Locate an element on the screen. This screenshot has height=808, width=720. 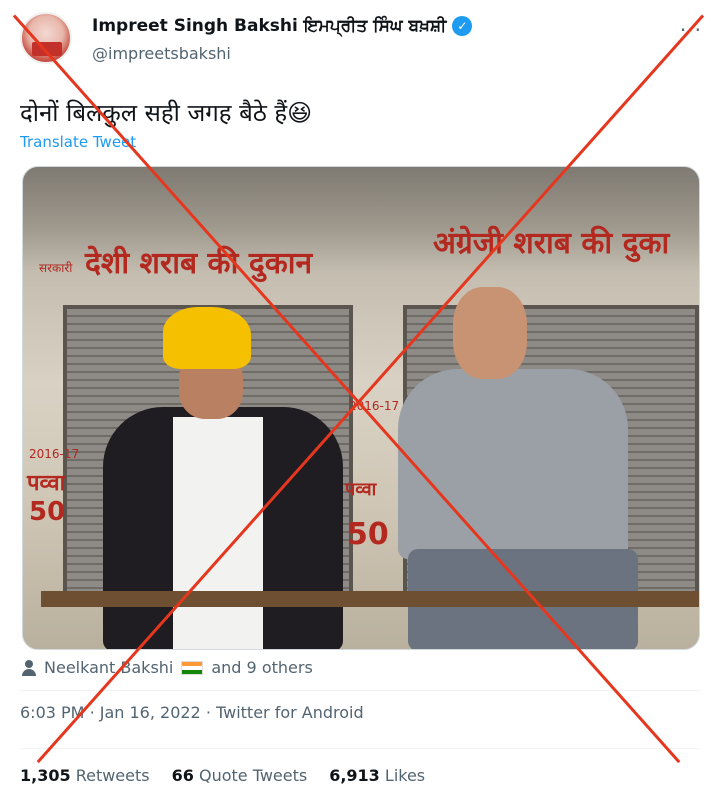
user-handle: @impreetsbakshi is located at coordinates (161, 53).